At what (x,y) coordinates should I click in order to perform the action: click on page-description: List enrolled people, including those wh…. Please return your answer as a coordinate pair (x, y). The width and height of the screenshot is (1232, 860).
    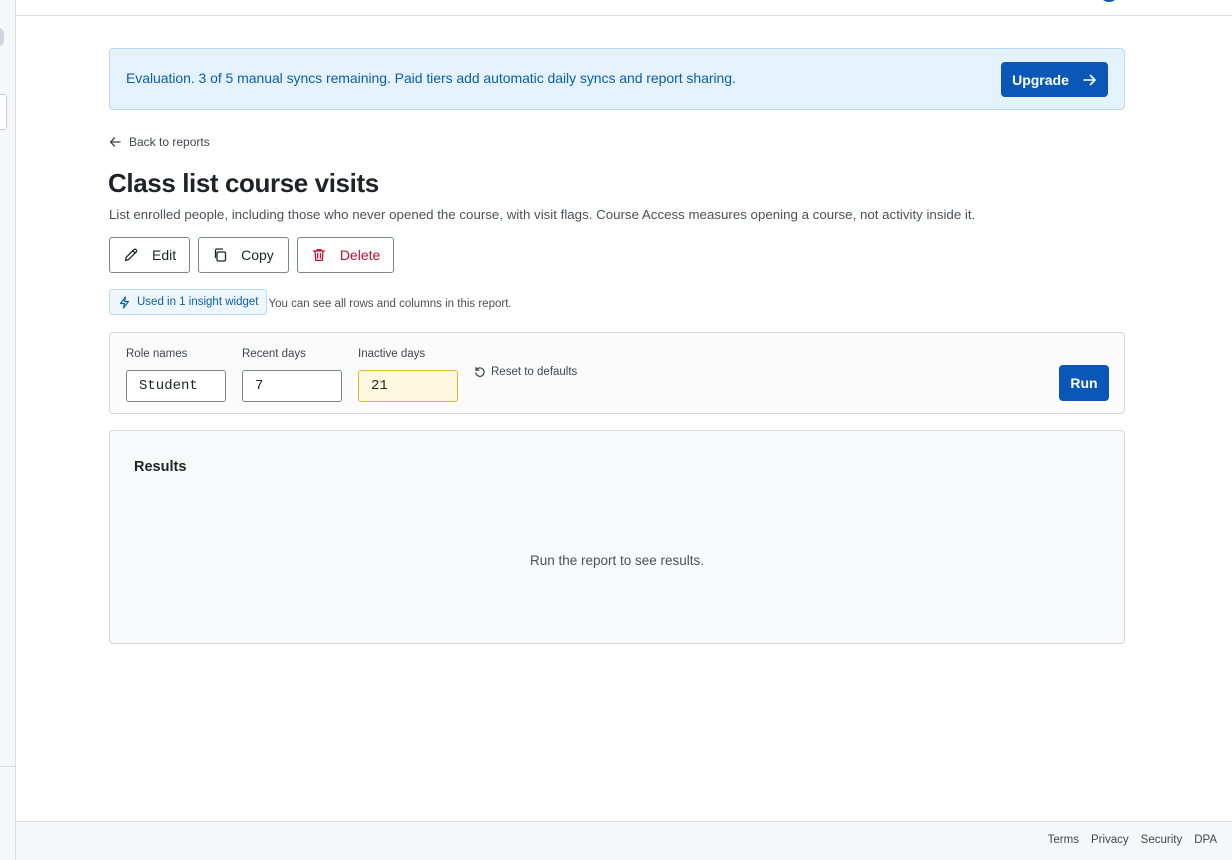
    Looking at the image, I should click on (542, 214).